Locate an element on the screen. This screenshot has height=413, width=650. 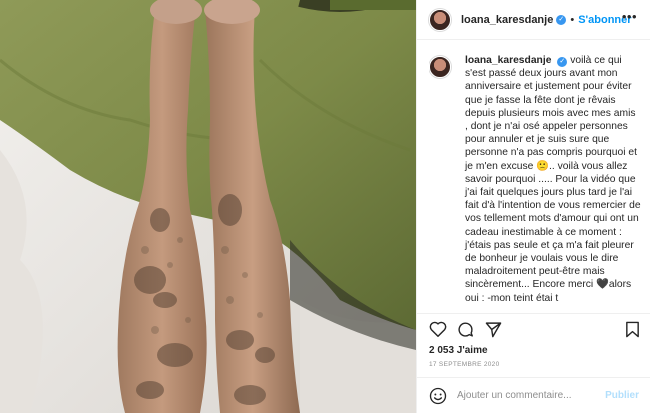
avatar is located at coordinates (440, 19).